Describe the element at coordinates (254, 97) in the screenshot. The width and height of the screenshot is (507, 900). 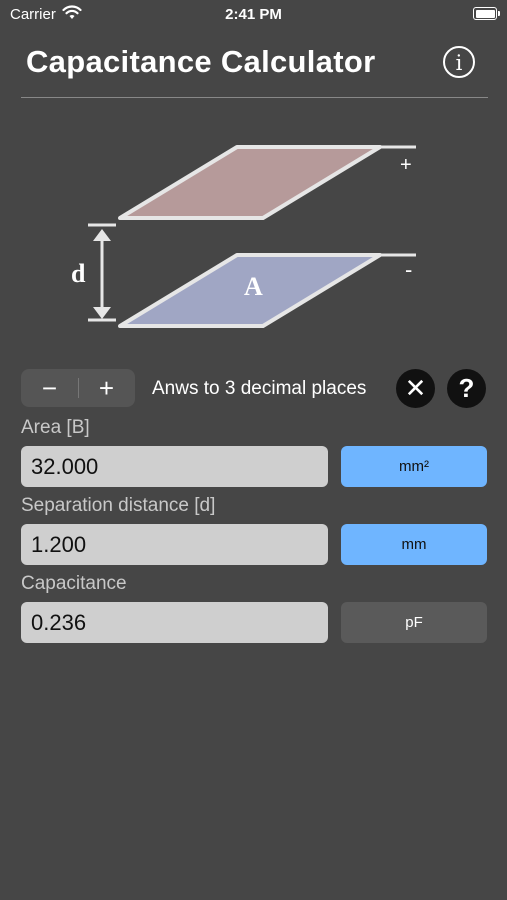
I see `header-divider` at that location.